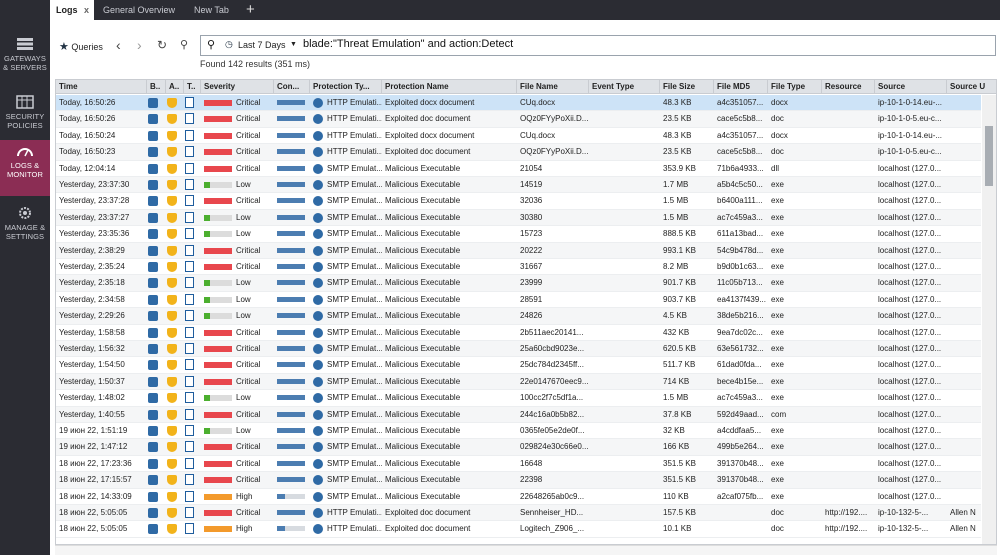 The width and height of the screenshot is (1000, 555). Describe the element at coordinates (93, 447) in the screenshot. I see `time-cell: 19 июн 22, 1:47:12` at that location.